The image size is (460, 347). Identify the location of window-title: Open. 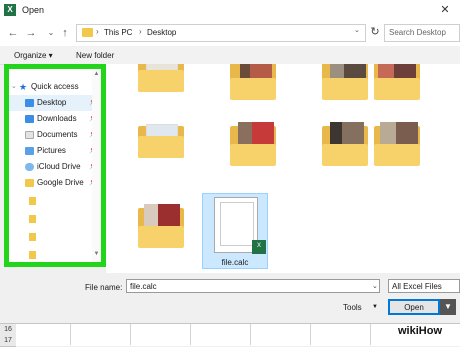
(33, 10).